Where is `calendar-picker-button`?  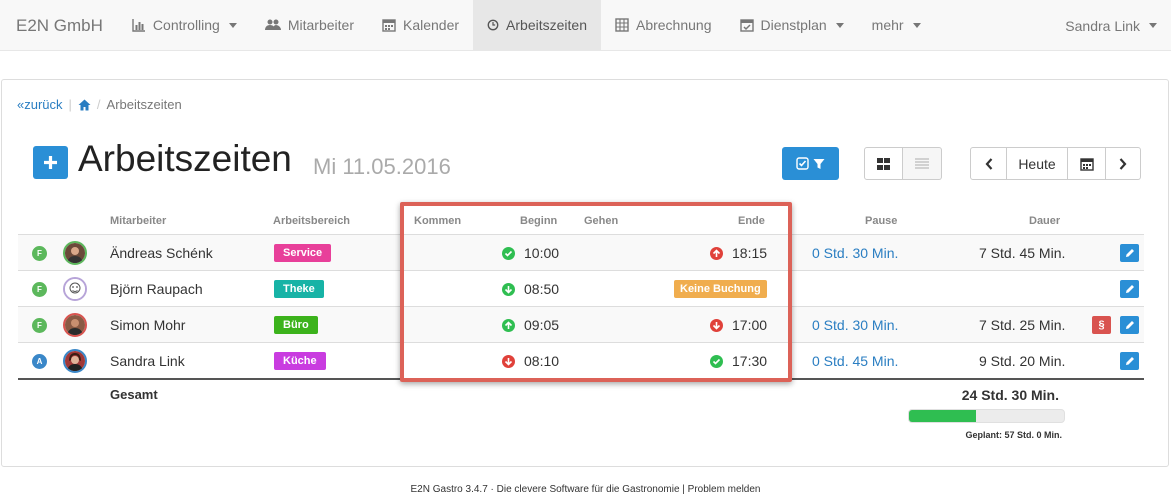
calendar-picker-button is located at coordinates (1086, 163).